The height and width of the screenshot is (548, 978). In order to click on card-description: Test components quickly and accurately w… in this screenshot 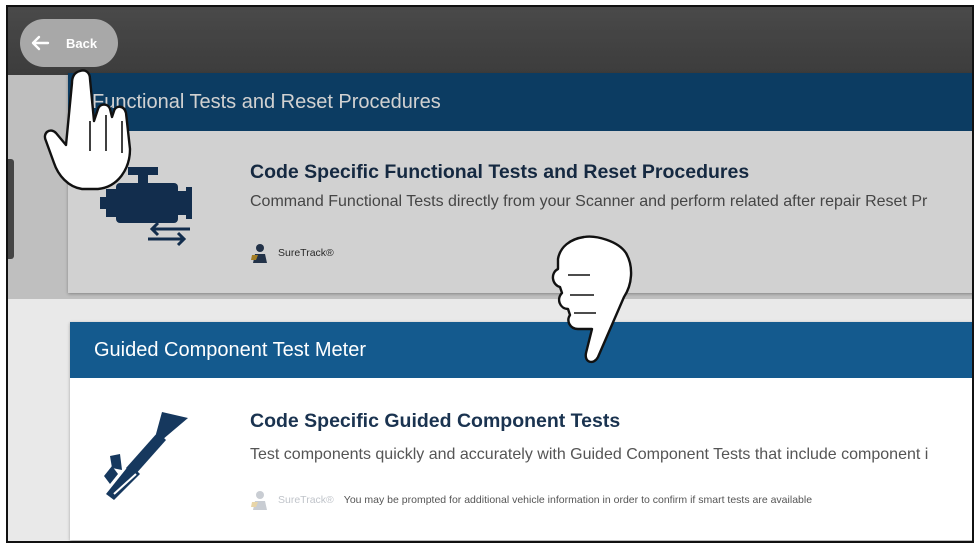, I will do `click(589, 454)`.